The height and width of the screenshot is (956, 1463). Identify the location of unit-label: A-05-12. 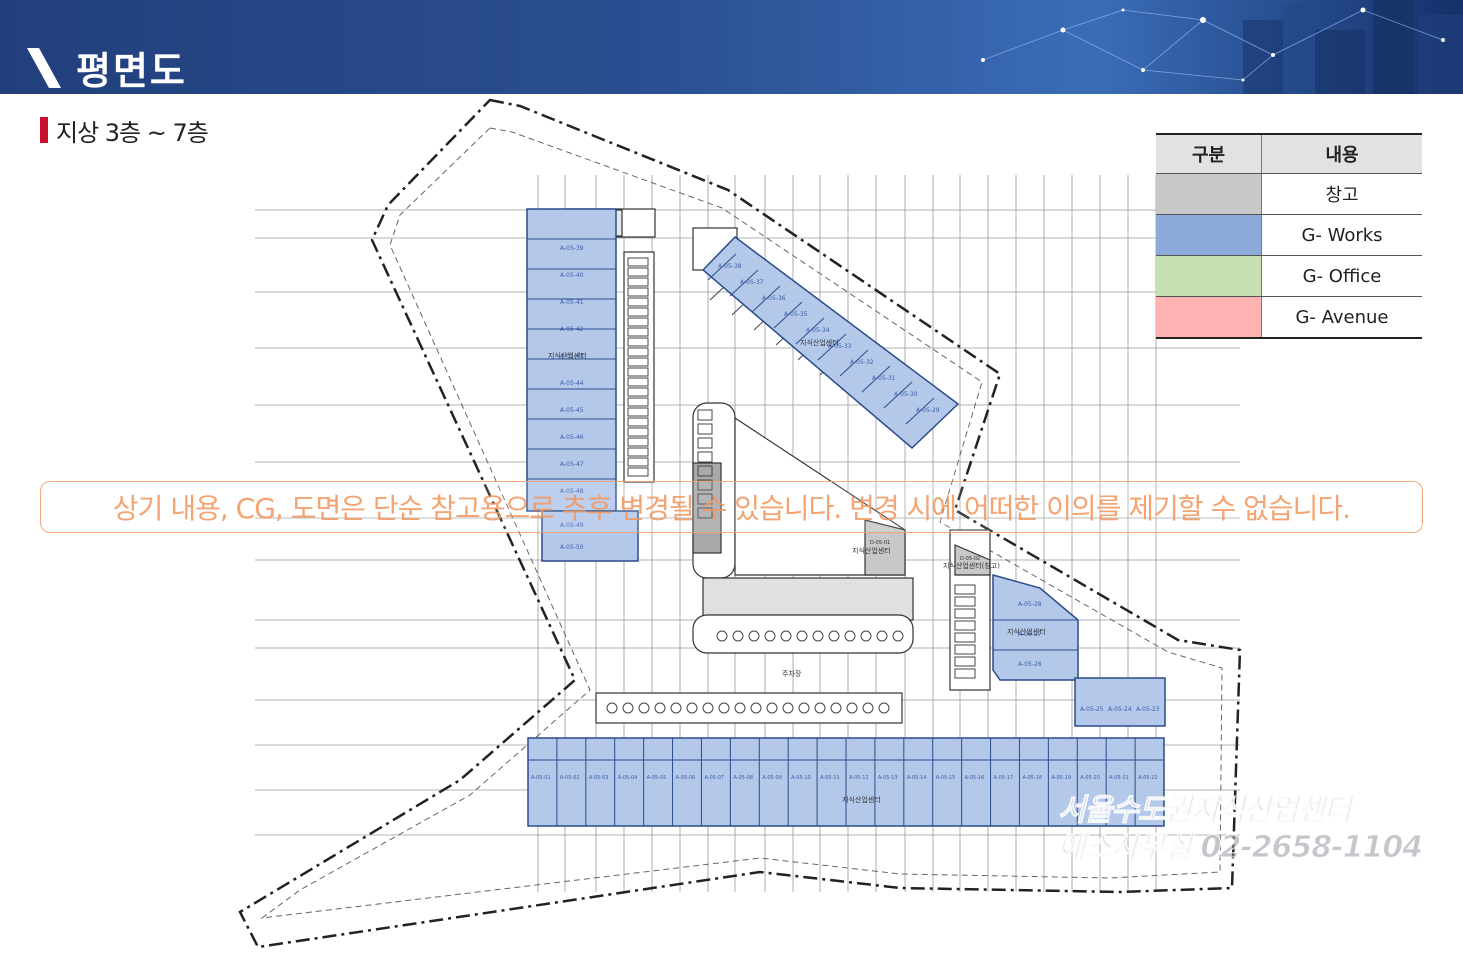
(859, 778).